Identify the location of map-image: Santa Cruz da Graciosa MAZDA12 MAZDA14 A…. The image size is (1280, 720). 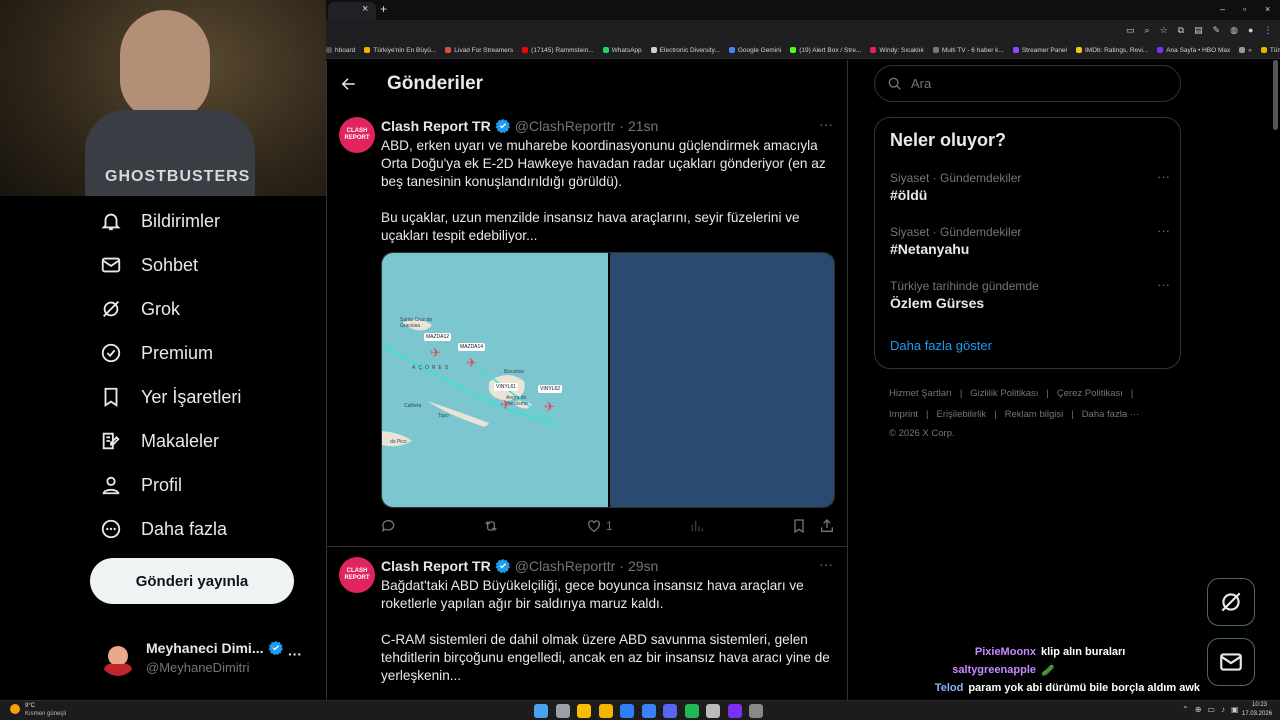
(495, 380).